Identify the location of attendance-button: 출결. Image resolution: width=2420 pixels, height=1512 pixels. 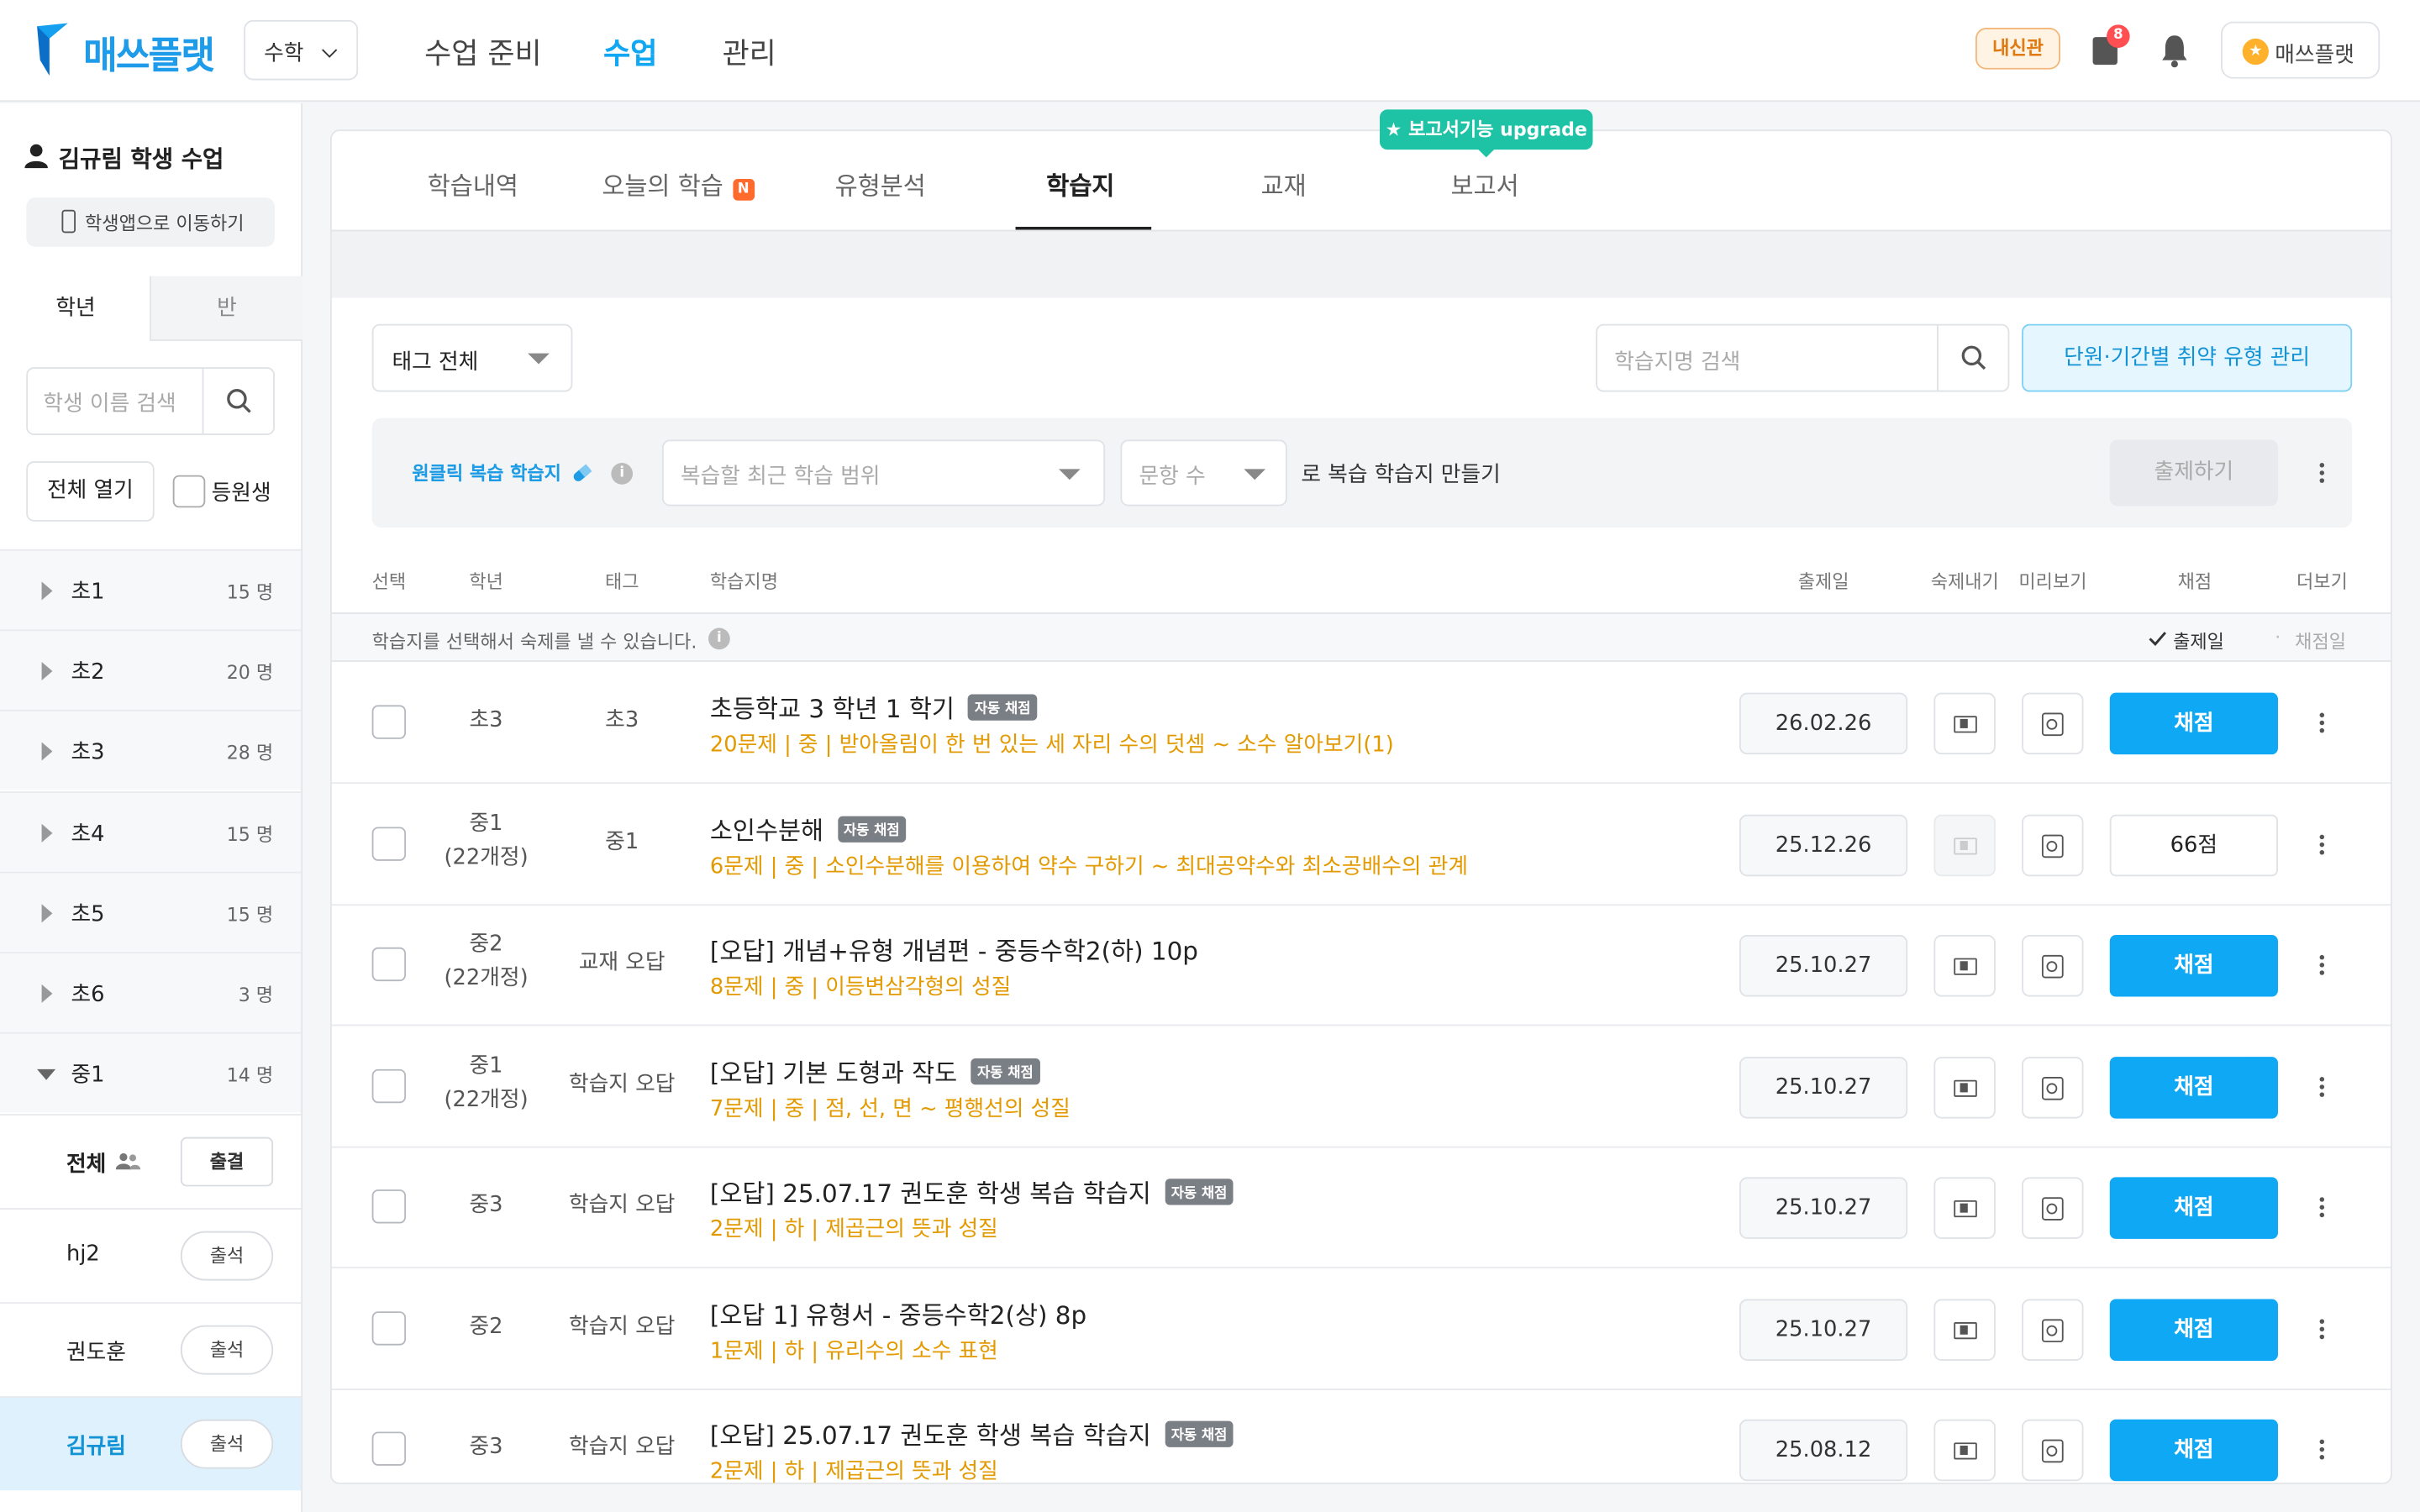
(227, 1162).